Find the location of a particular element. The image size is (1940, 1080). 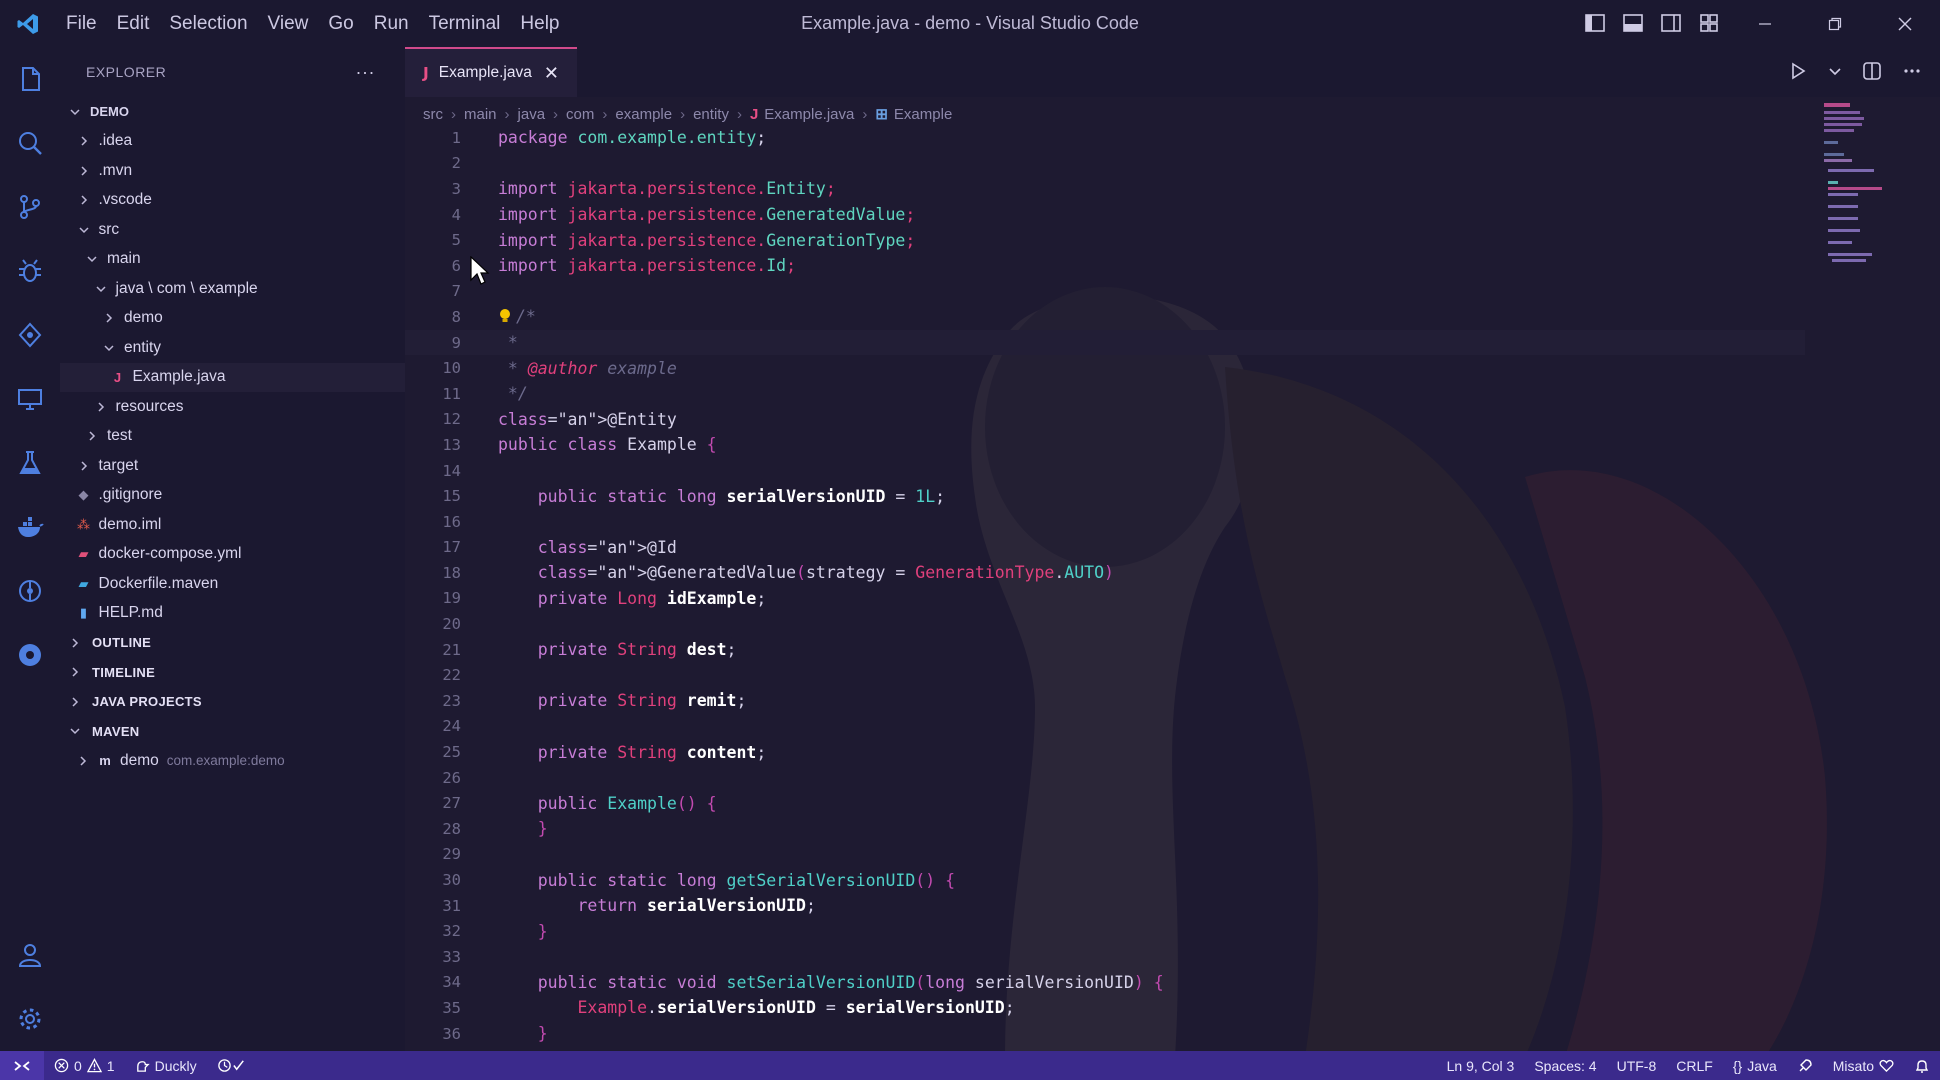

folder-test: test is located at coordinates (232, 437).